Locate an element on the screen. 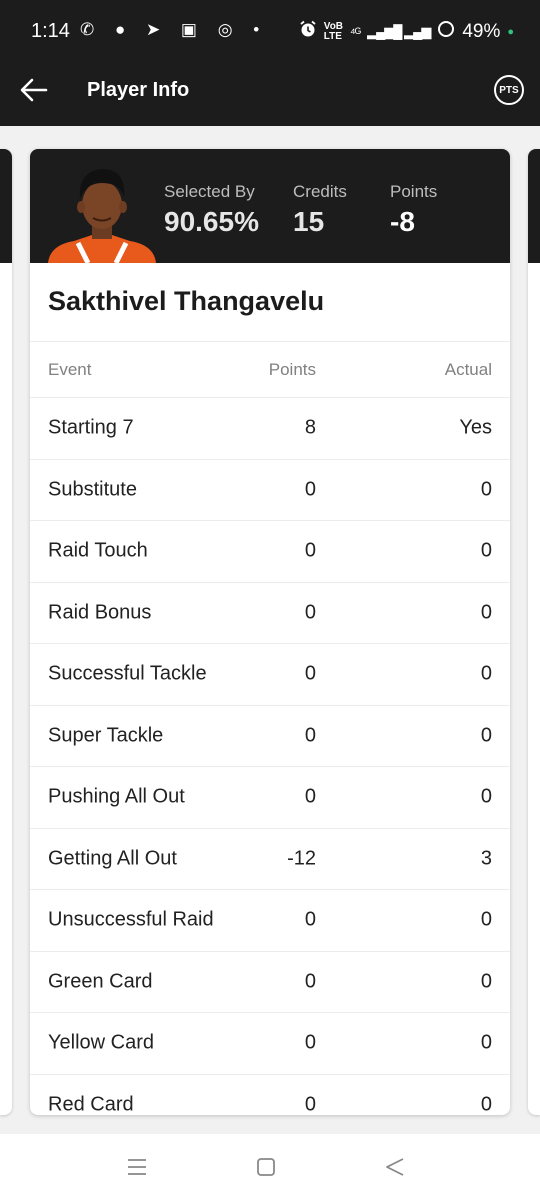 Image resolution: width=540 pixels, height=1200 pixels. table-row: Raid Bonus 0 0 is located at coordinates (270, 612).